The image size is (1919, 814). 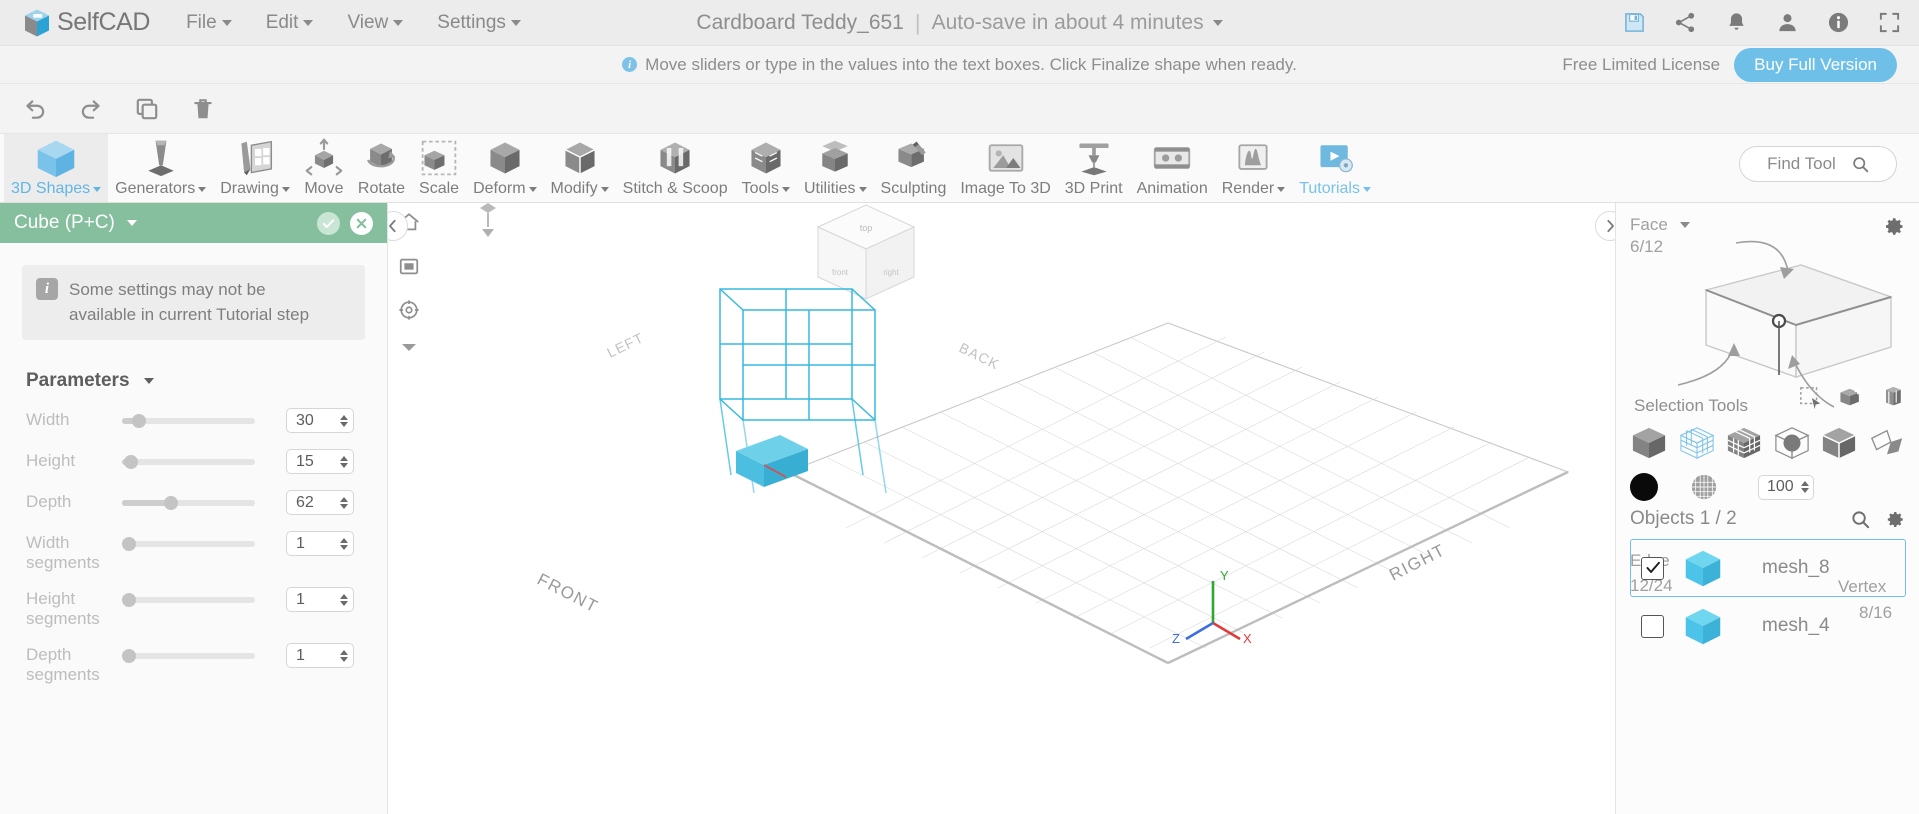 I want to click on wireframe-cube-mode-icon, so click(x=1697, y=443).